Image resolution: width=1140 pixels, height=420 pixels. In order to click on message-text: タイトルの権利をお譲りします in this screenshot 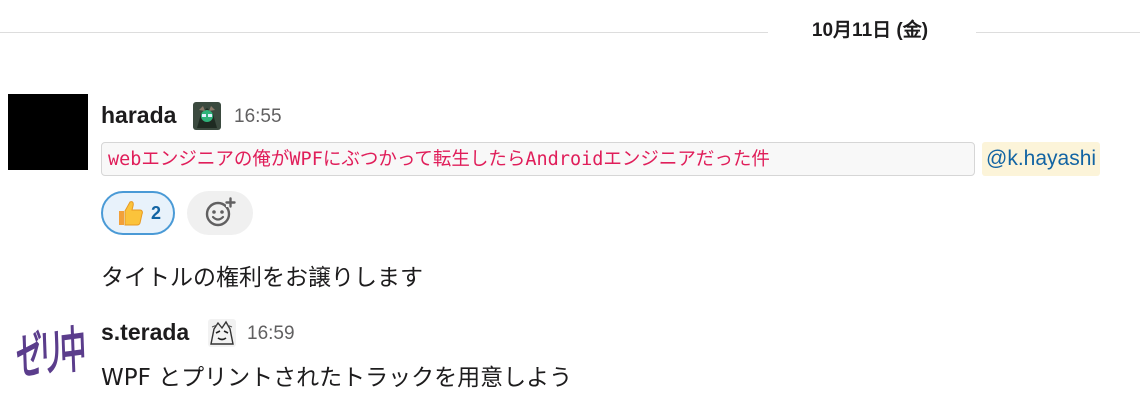, I will do `click(262, 278)`.